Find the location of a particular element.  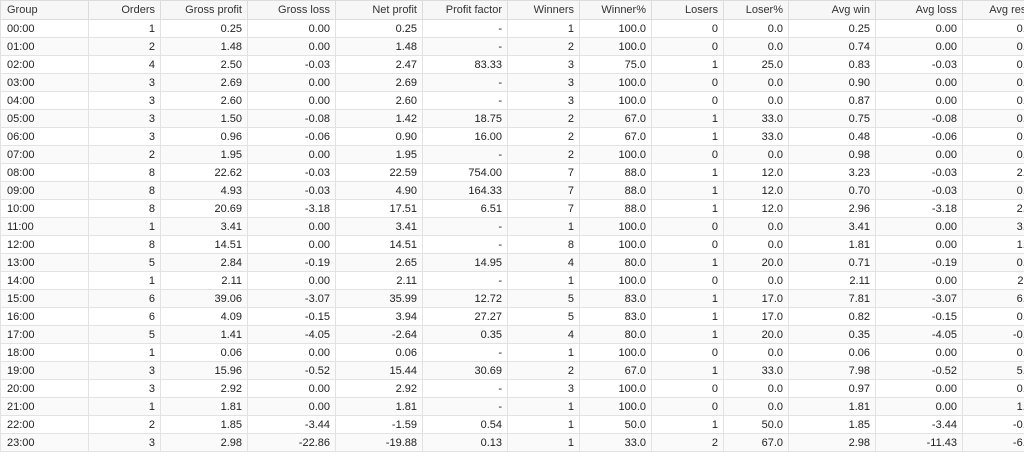

column-header: Winner% is located at coordinates (615, 10).